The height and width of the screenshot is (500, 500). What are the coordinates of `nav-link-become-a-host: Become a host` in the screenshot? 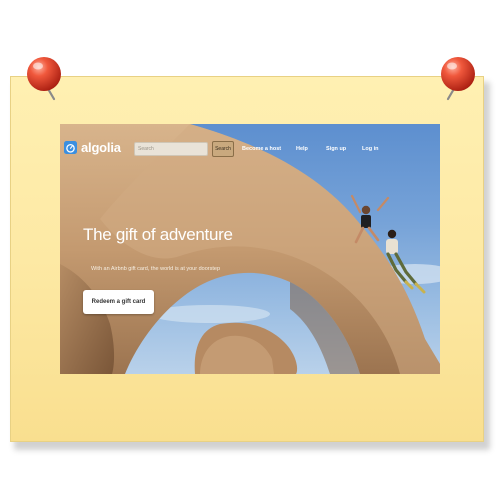 It's located at (261, 149).